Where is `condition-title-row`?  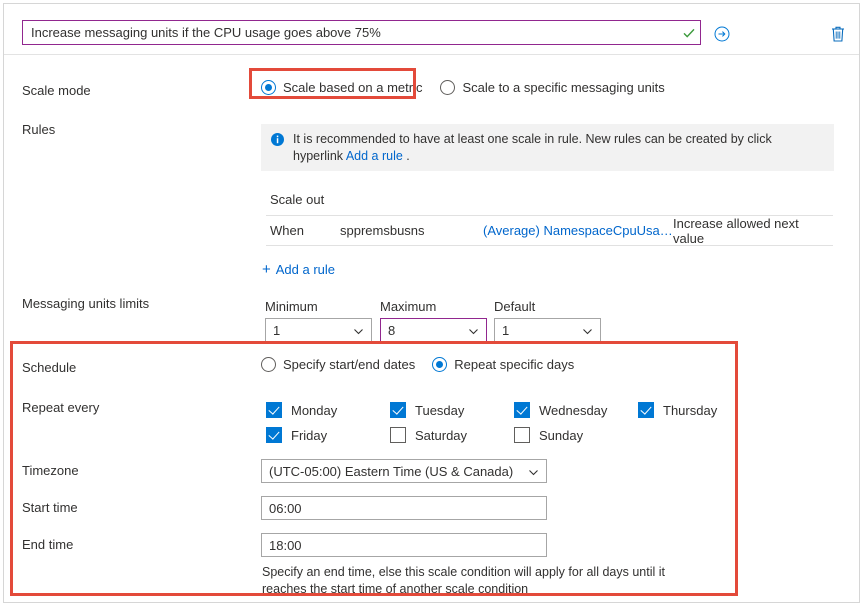 condition-title-row is located at coordinates (431, 29).